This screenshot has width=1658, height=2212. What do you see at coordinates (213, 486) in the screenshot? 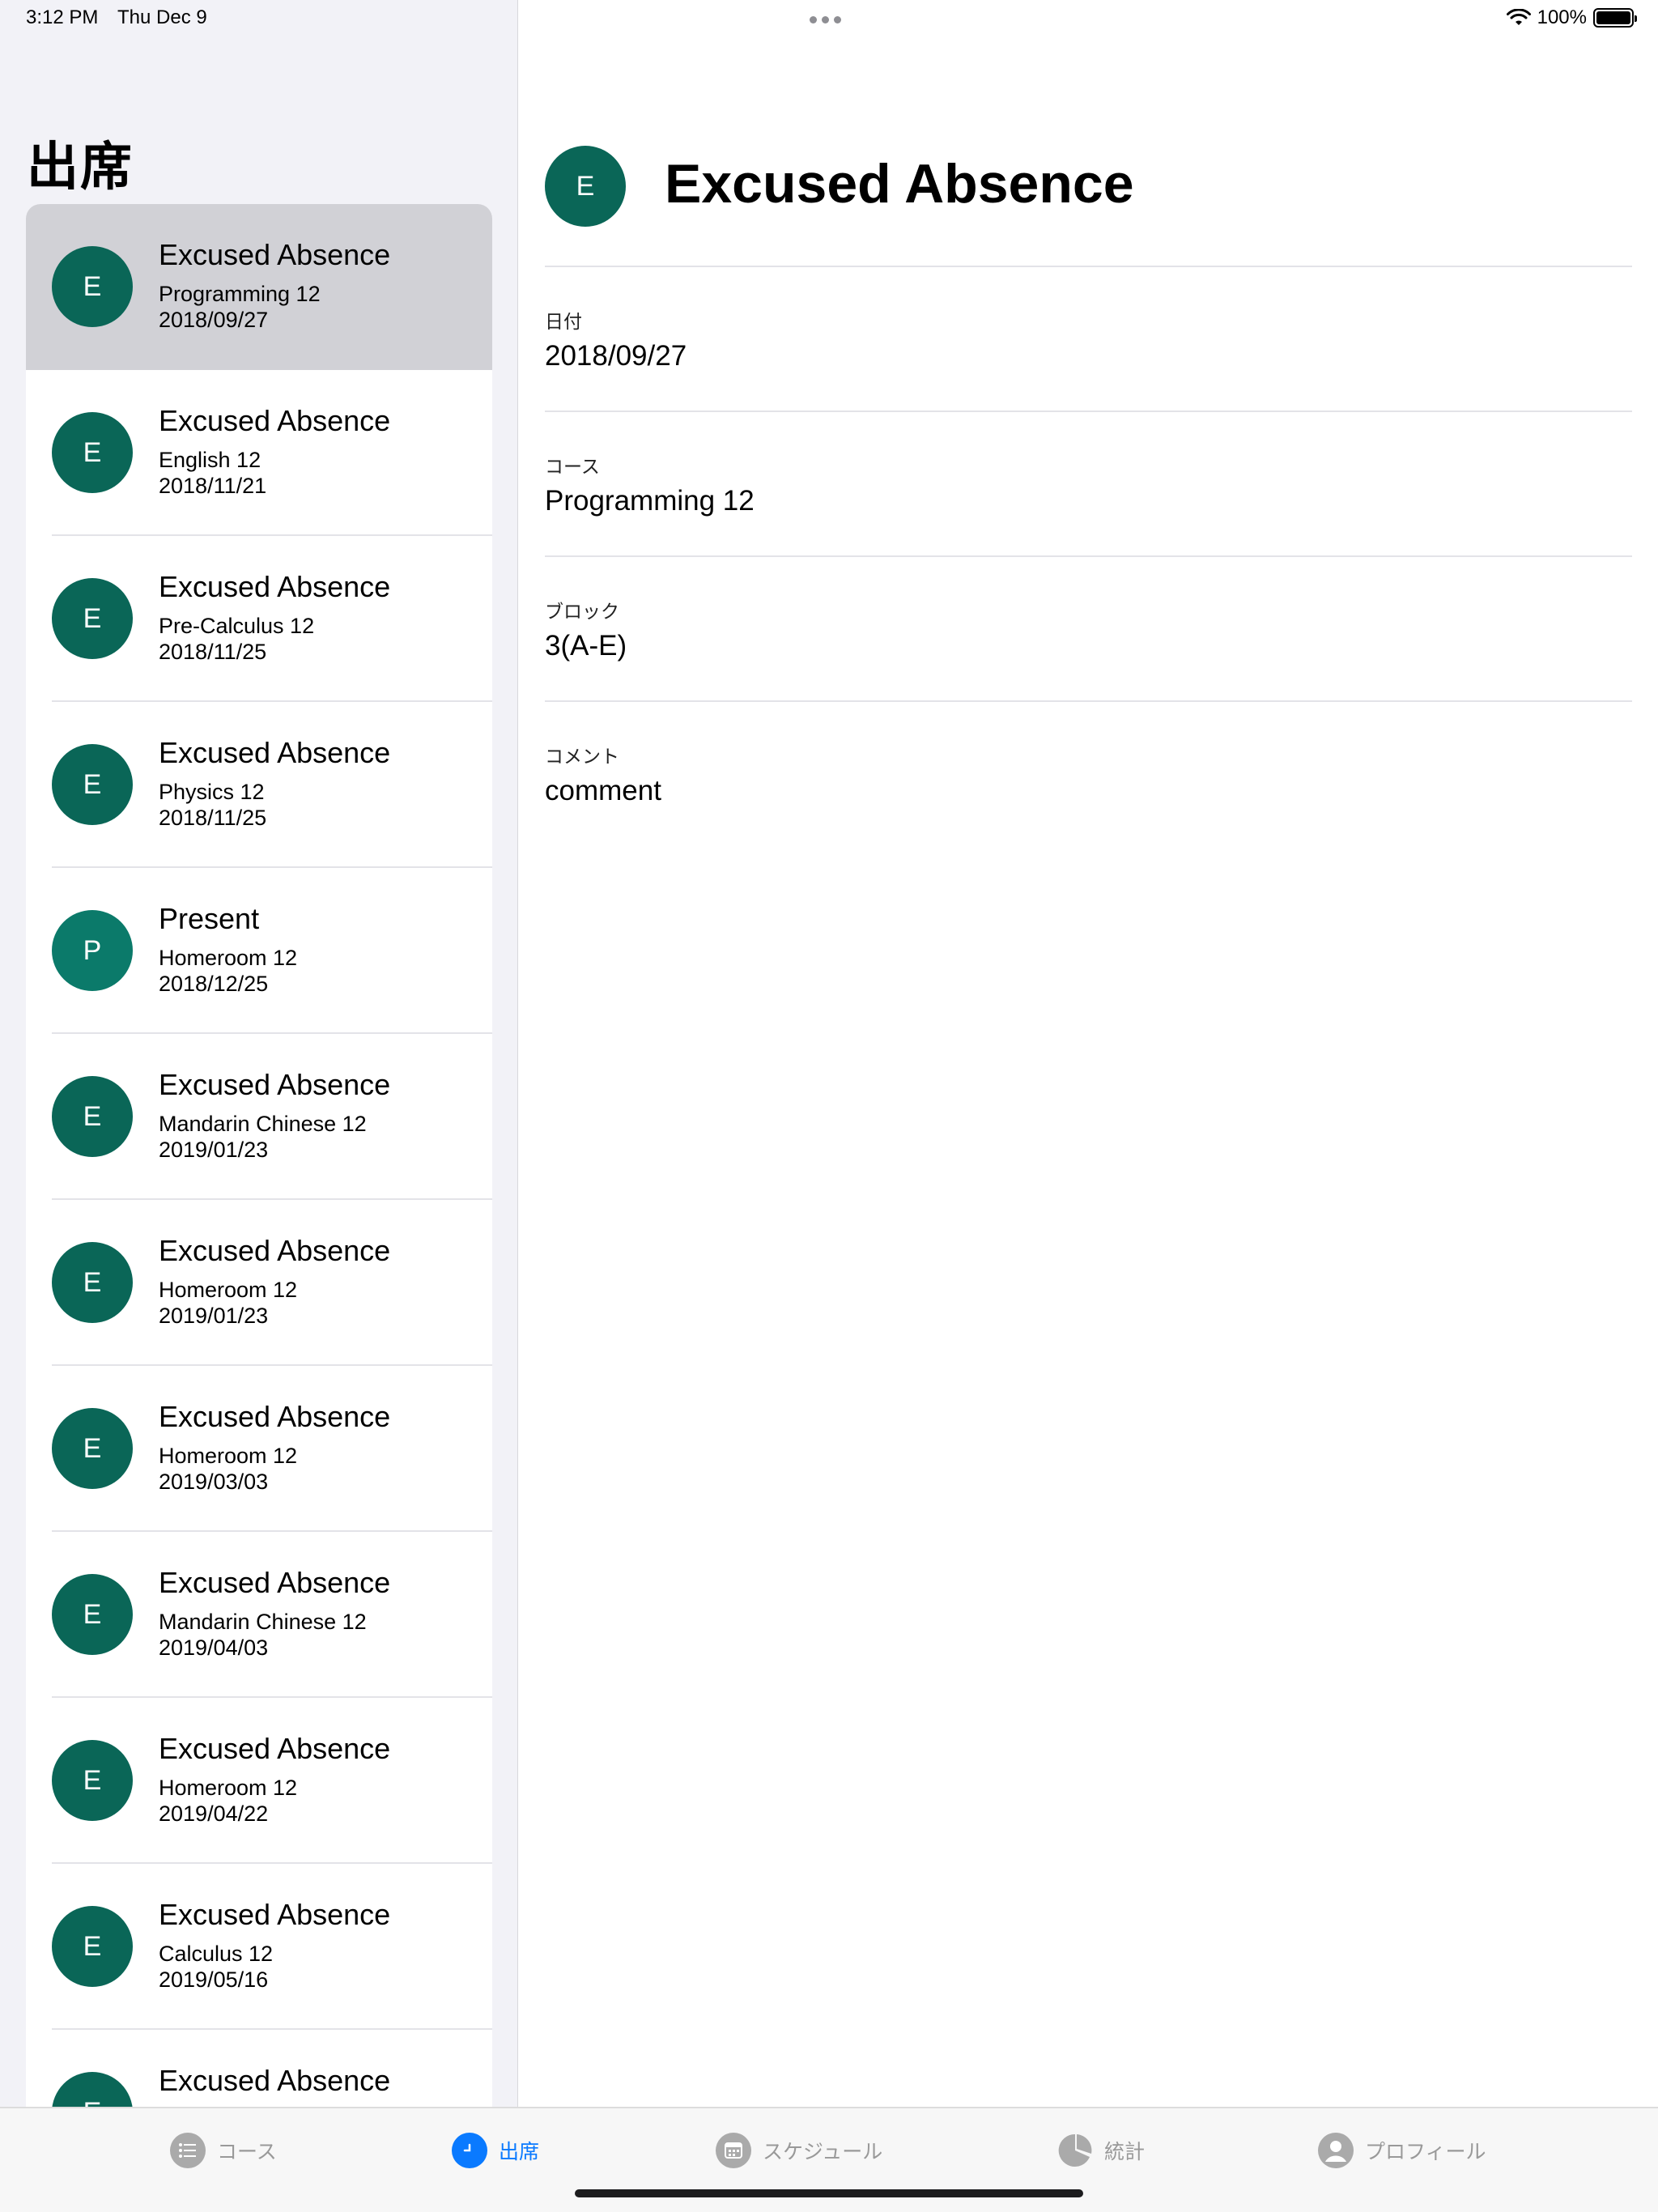
I see `item-date: 2018/11/21` at bounding box center [213, 486].